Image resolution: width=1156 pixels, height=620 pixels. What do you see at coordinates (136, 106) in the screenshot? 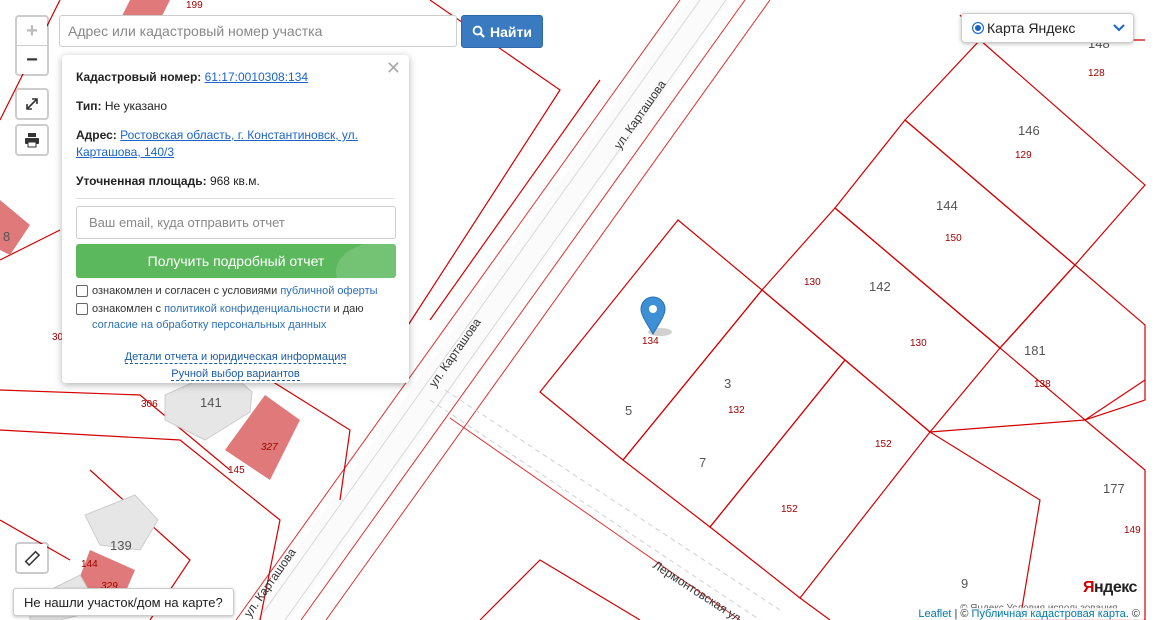
I see `type-value: Не указано` at bounding box center [136, 106].